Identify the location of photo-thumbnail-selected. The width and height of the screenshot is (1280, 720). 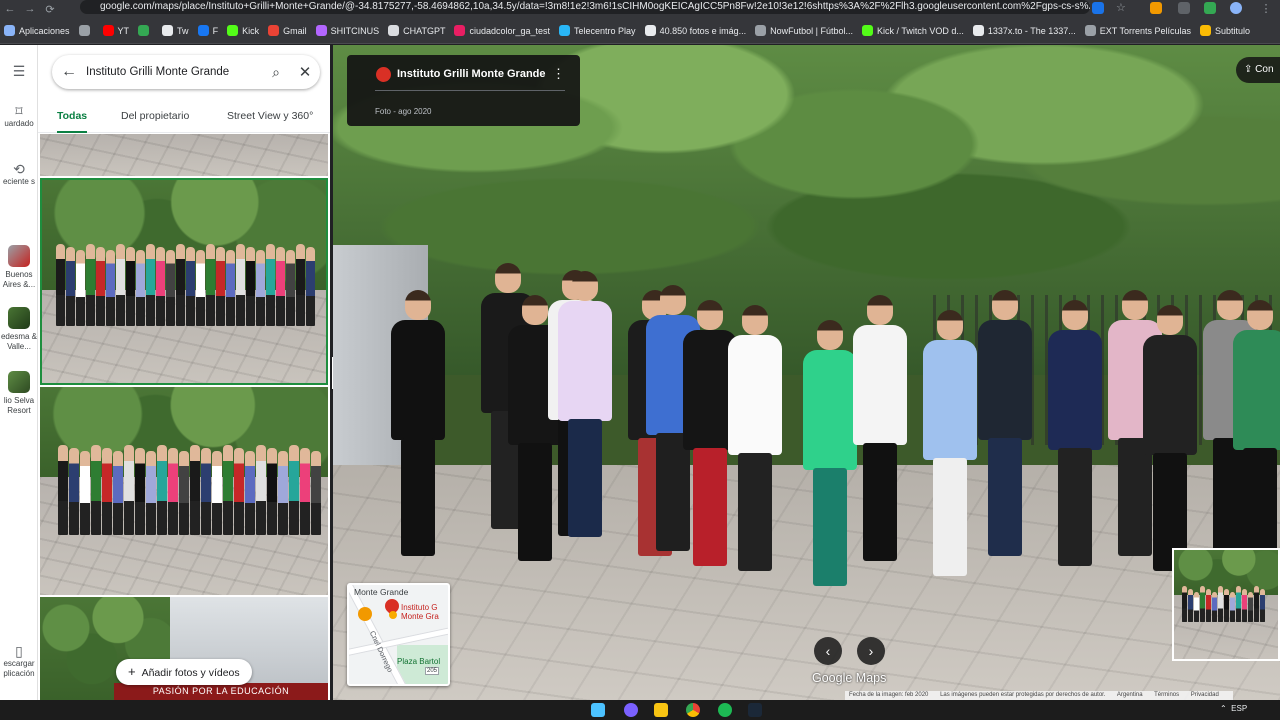
(184, 281).